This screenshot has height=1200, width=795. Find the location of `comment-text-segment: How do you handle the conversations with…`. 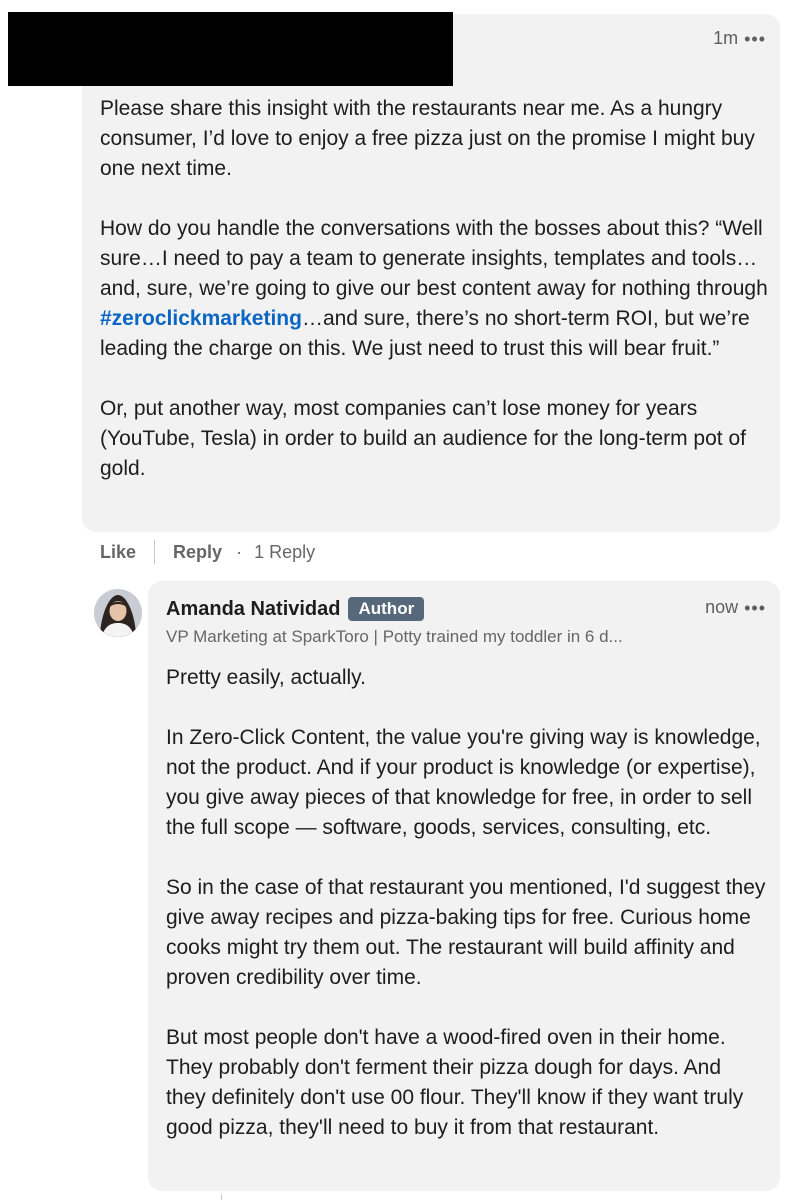

comment-text-segment: How do you handle the conversations with… is located at coordinates (434, 258).